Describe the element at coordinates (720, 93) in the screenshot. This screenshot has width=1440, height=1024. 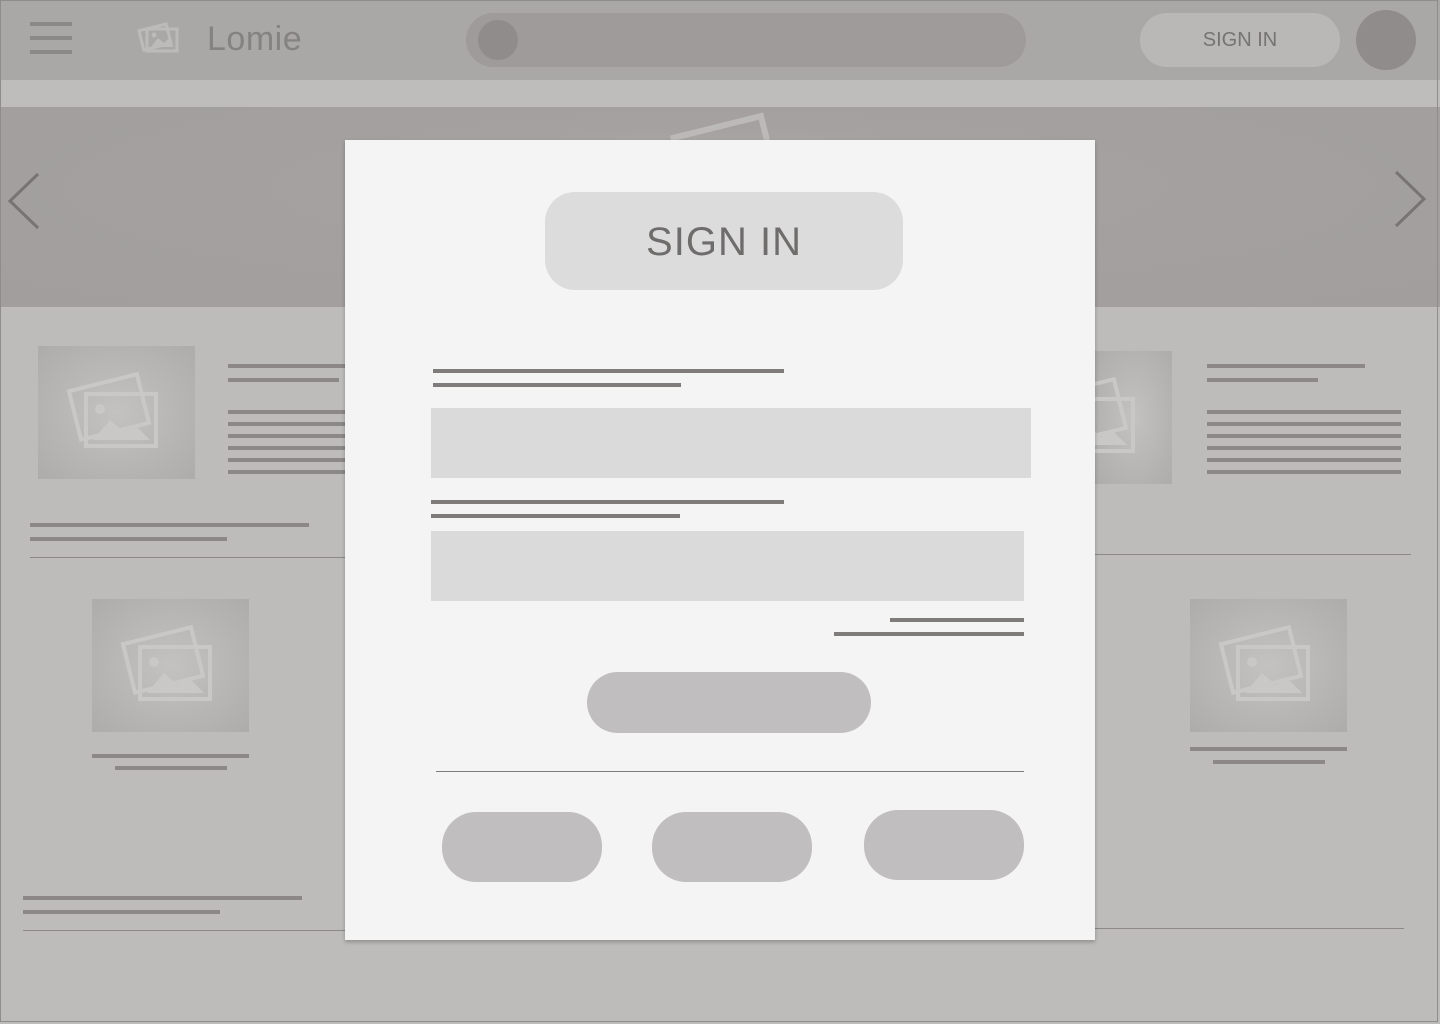
I see `sub-navigation-bar` at that location.